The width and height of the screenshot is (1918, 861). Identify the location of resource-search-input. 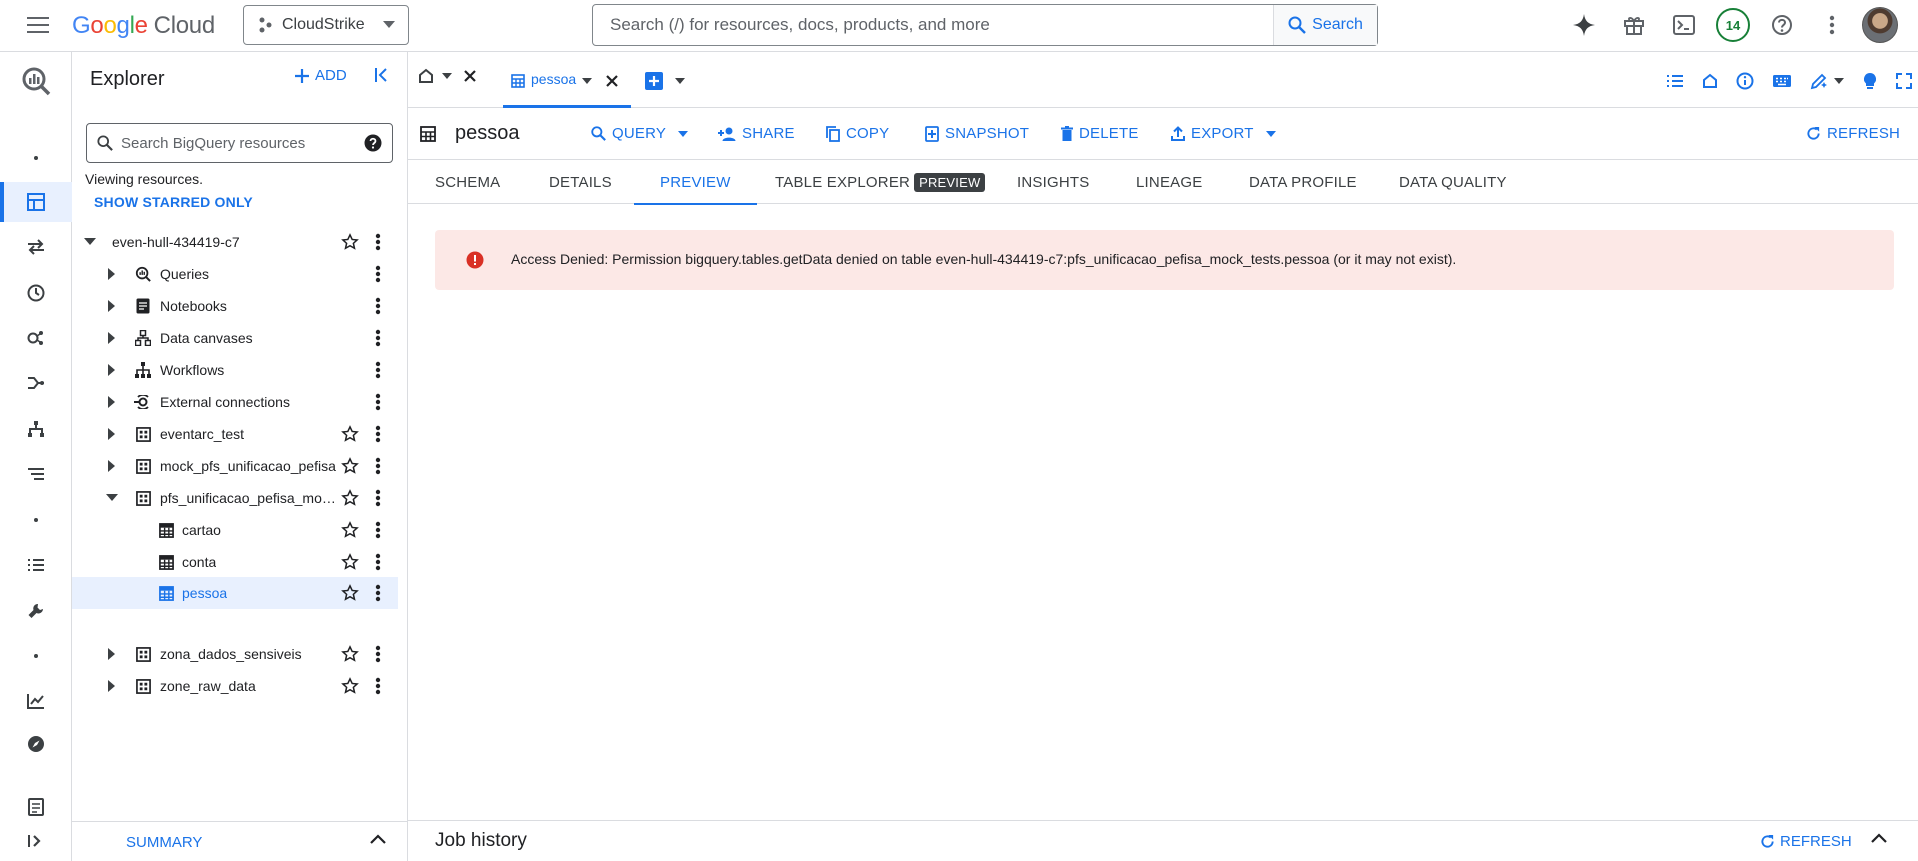
(238, 143).